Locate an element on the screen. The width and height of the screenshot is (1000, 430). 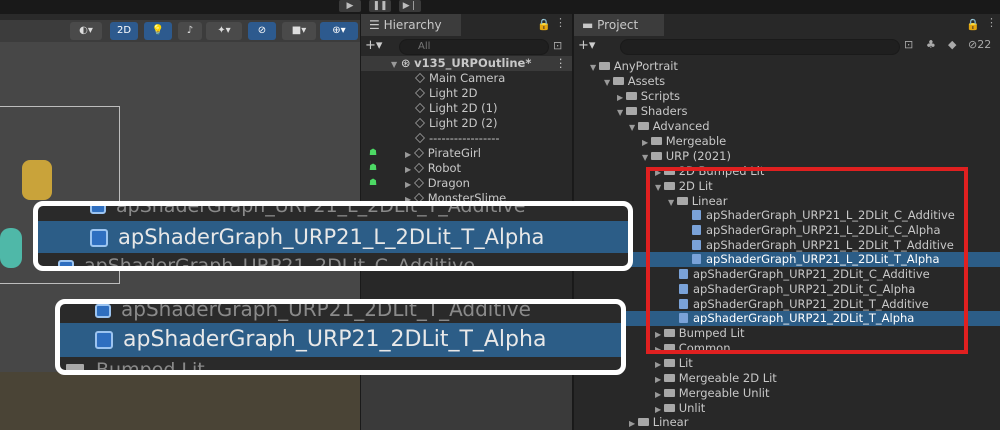
effects-icon: ✦▾ is located at coordinates (224, 31).